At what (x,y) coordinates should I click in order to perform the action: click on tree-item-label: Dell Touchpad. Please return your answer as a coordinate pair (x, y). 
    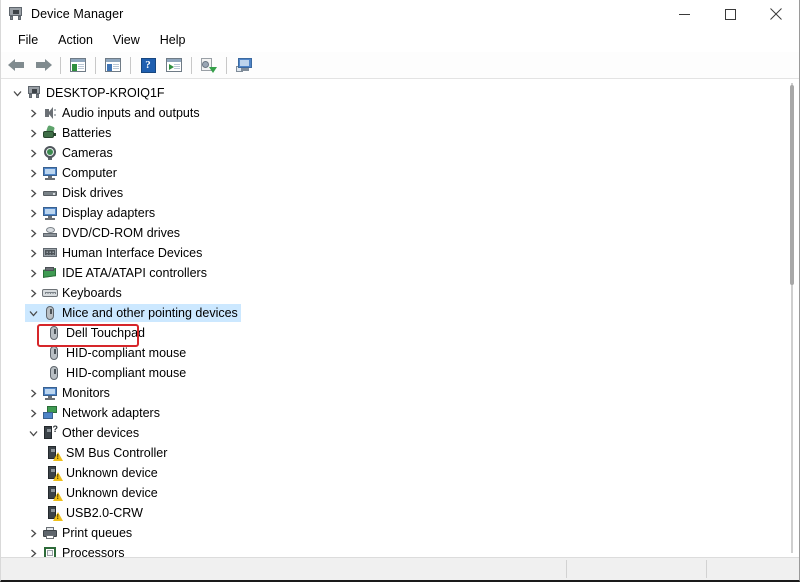
    Looking at the image, I should click on (105, 332).